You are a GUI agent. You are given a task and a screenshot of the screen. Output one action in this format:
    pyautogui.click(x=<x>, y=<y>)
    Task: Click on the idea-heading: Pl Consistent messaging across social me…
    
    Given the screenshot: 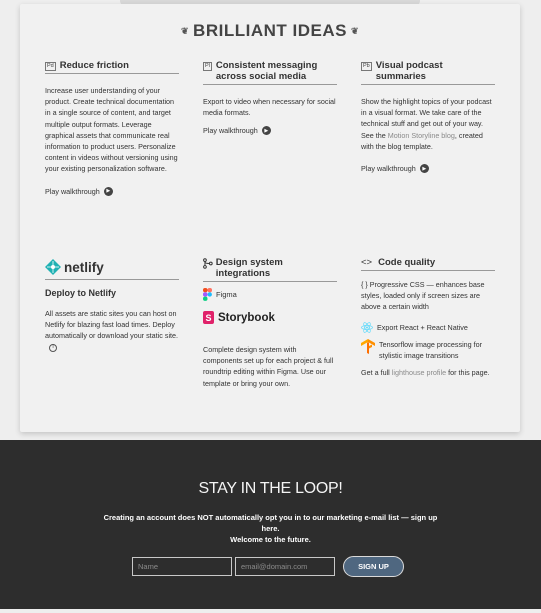 What is the action you would take?
    pyautogui.click(x=270, y=72)
    